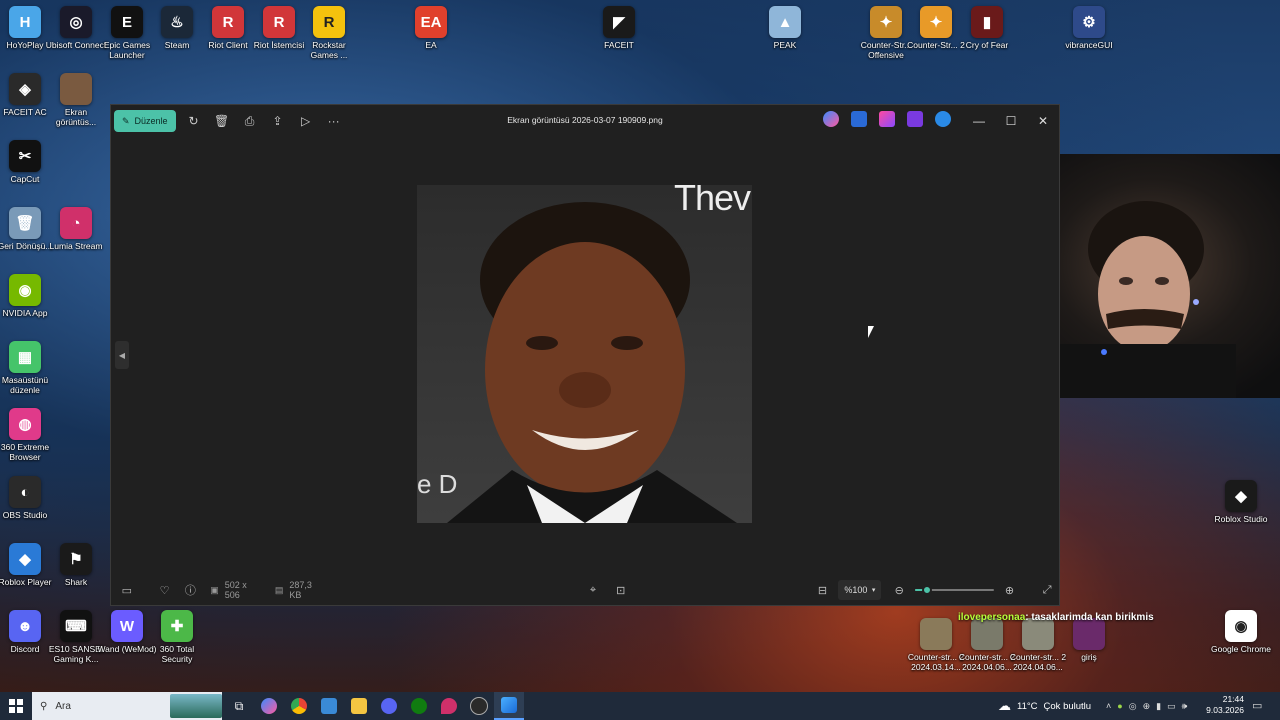 This screenshot has height=720, width=1280. I want to click on app-integrations, so click(887, 119).